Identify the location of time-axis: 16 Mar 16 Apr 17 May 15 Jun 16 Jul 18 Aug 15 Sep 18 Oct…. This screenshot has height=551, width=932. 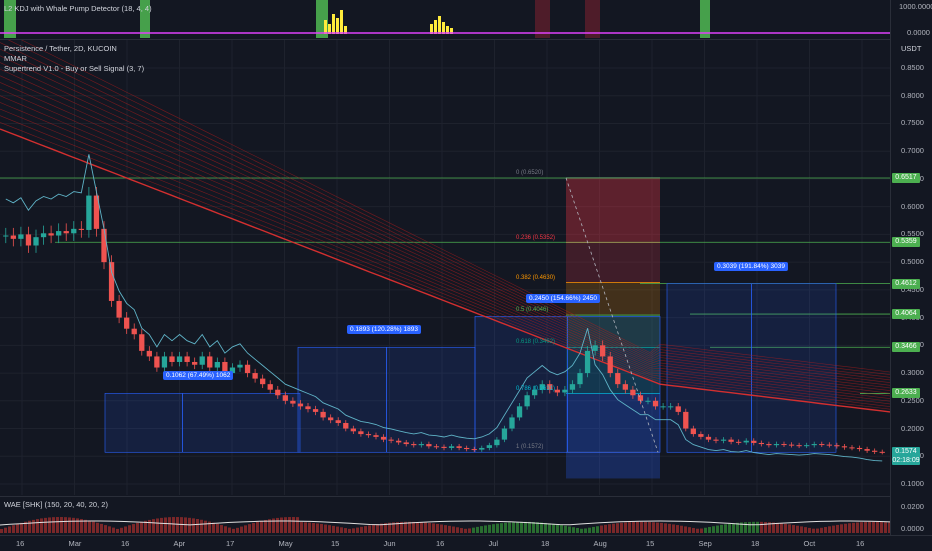
(466, 543).